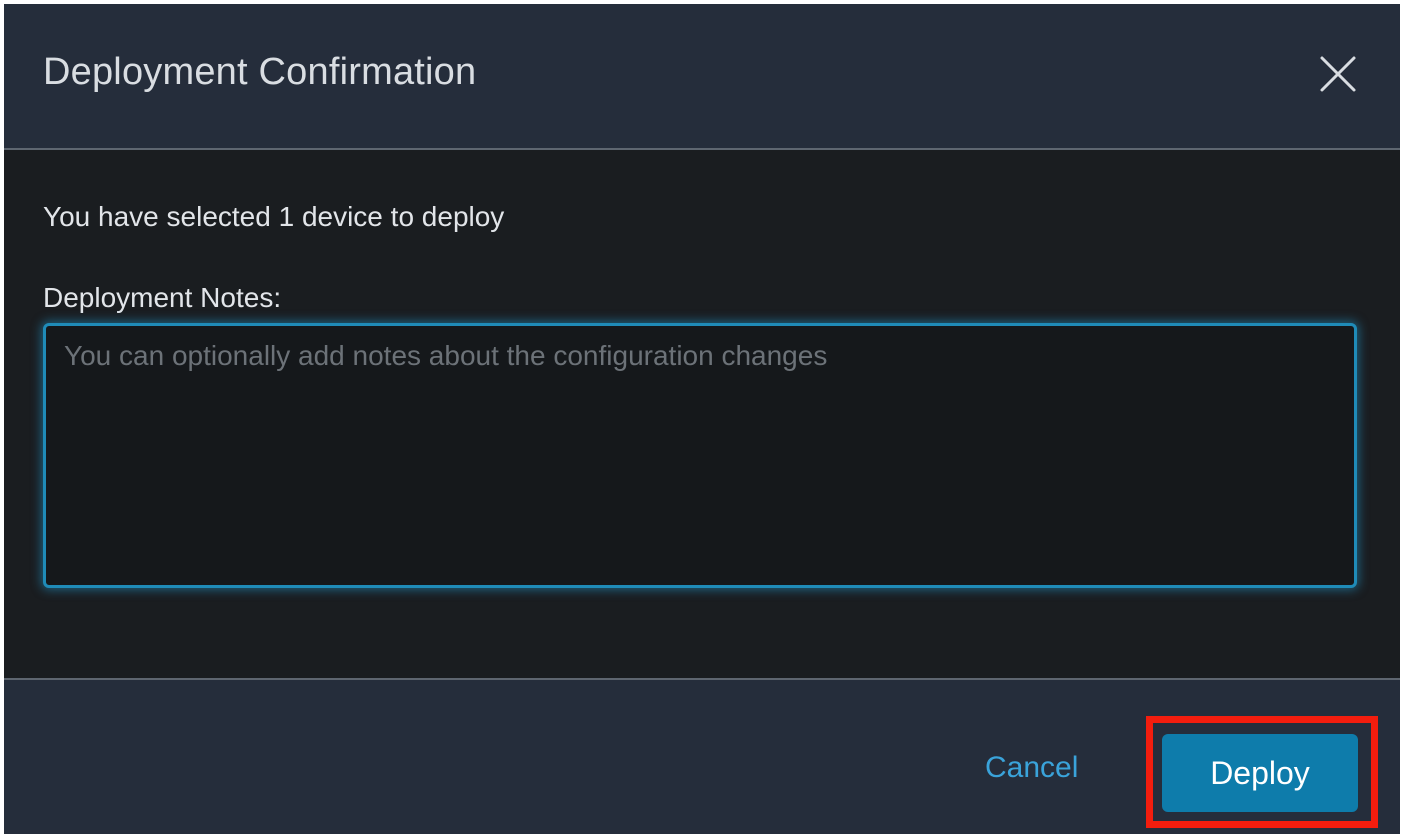 Image resolution: width=1404 pixels, height=838 pixels. I want to click on selected-devices-text: You have selected 1 device to deploy, so click(274, 216).